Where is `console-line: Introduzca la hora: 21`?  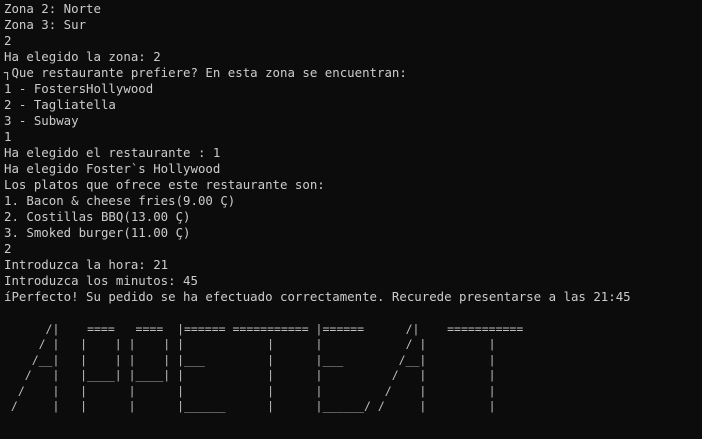 console-line: Introduzca la hora: 21 is located at coordinates (86, 264).